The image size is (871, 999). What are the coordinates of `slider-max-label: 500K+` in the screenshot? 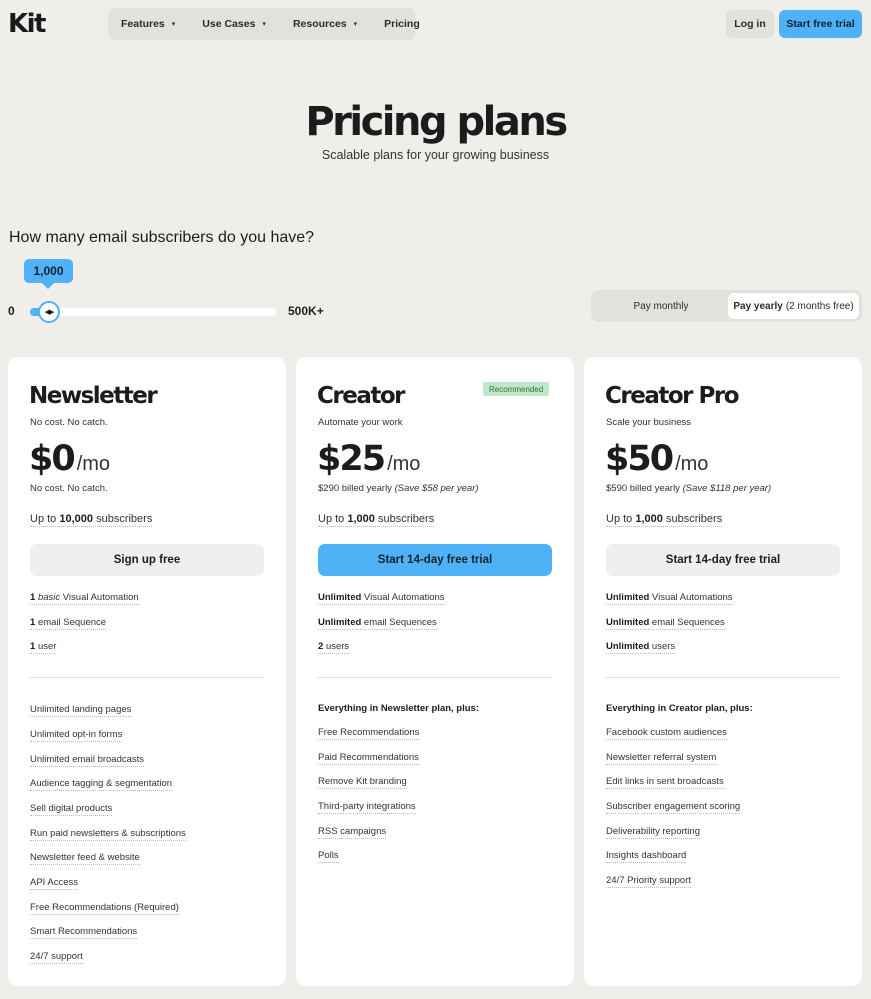 It's located at (306, 311).